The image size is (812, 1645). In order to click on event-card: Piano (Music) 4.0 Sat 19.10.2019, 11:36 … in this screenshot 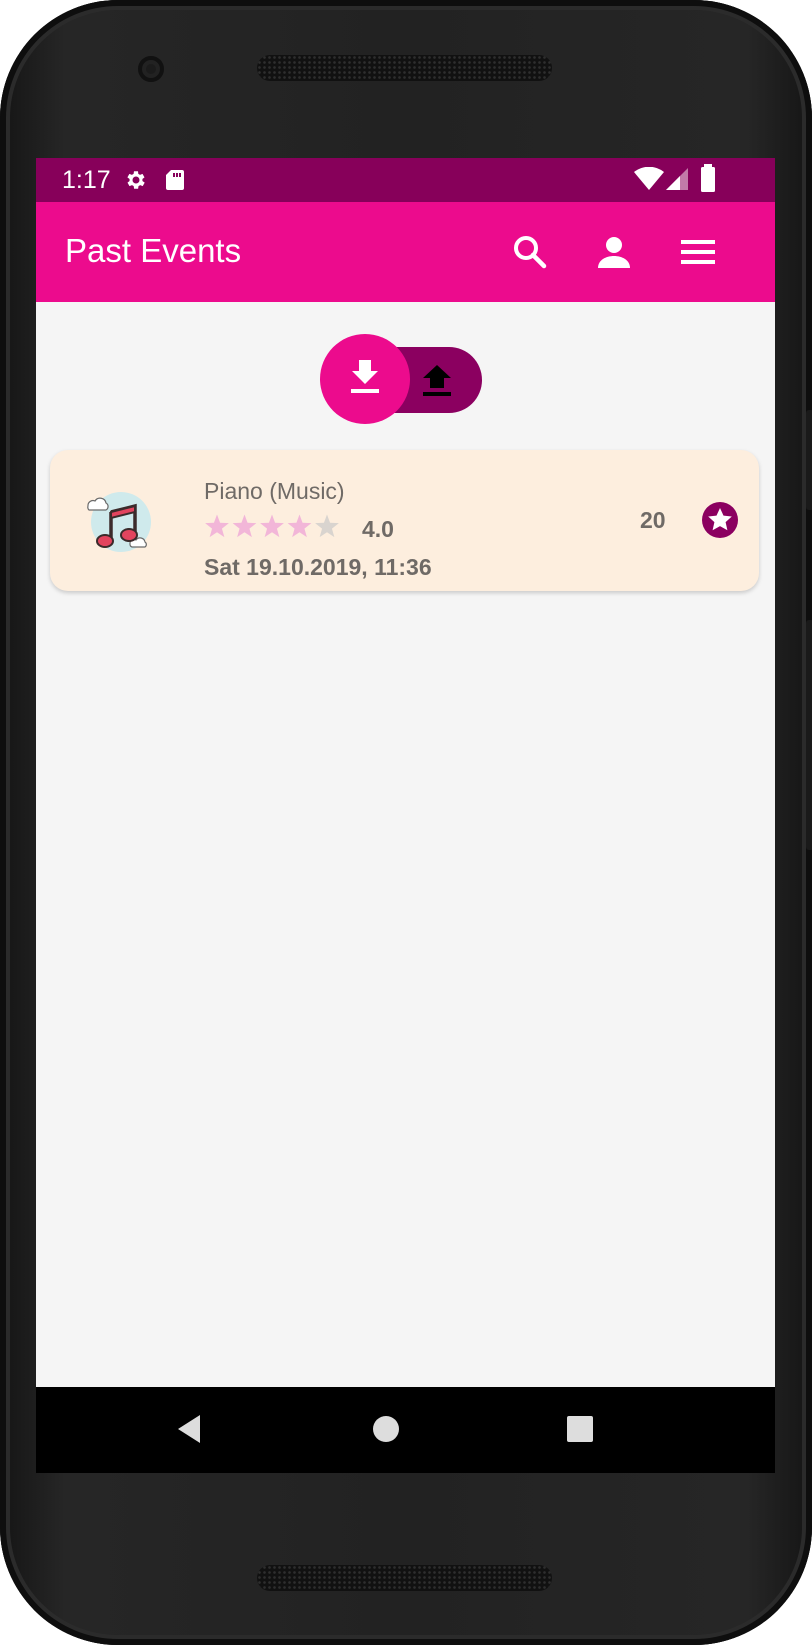, I will do `click(404, 520)`.